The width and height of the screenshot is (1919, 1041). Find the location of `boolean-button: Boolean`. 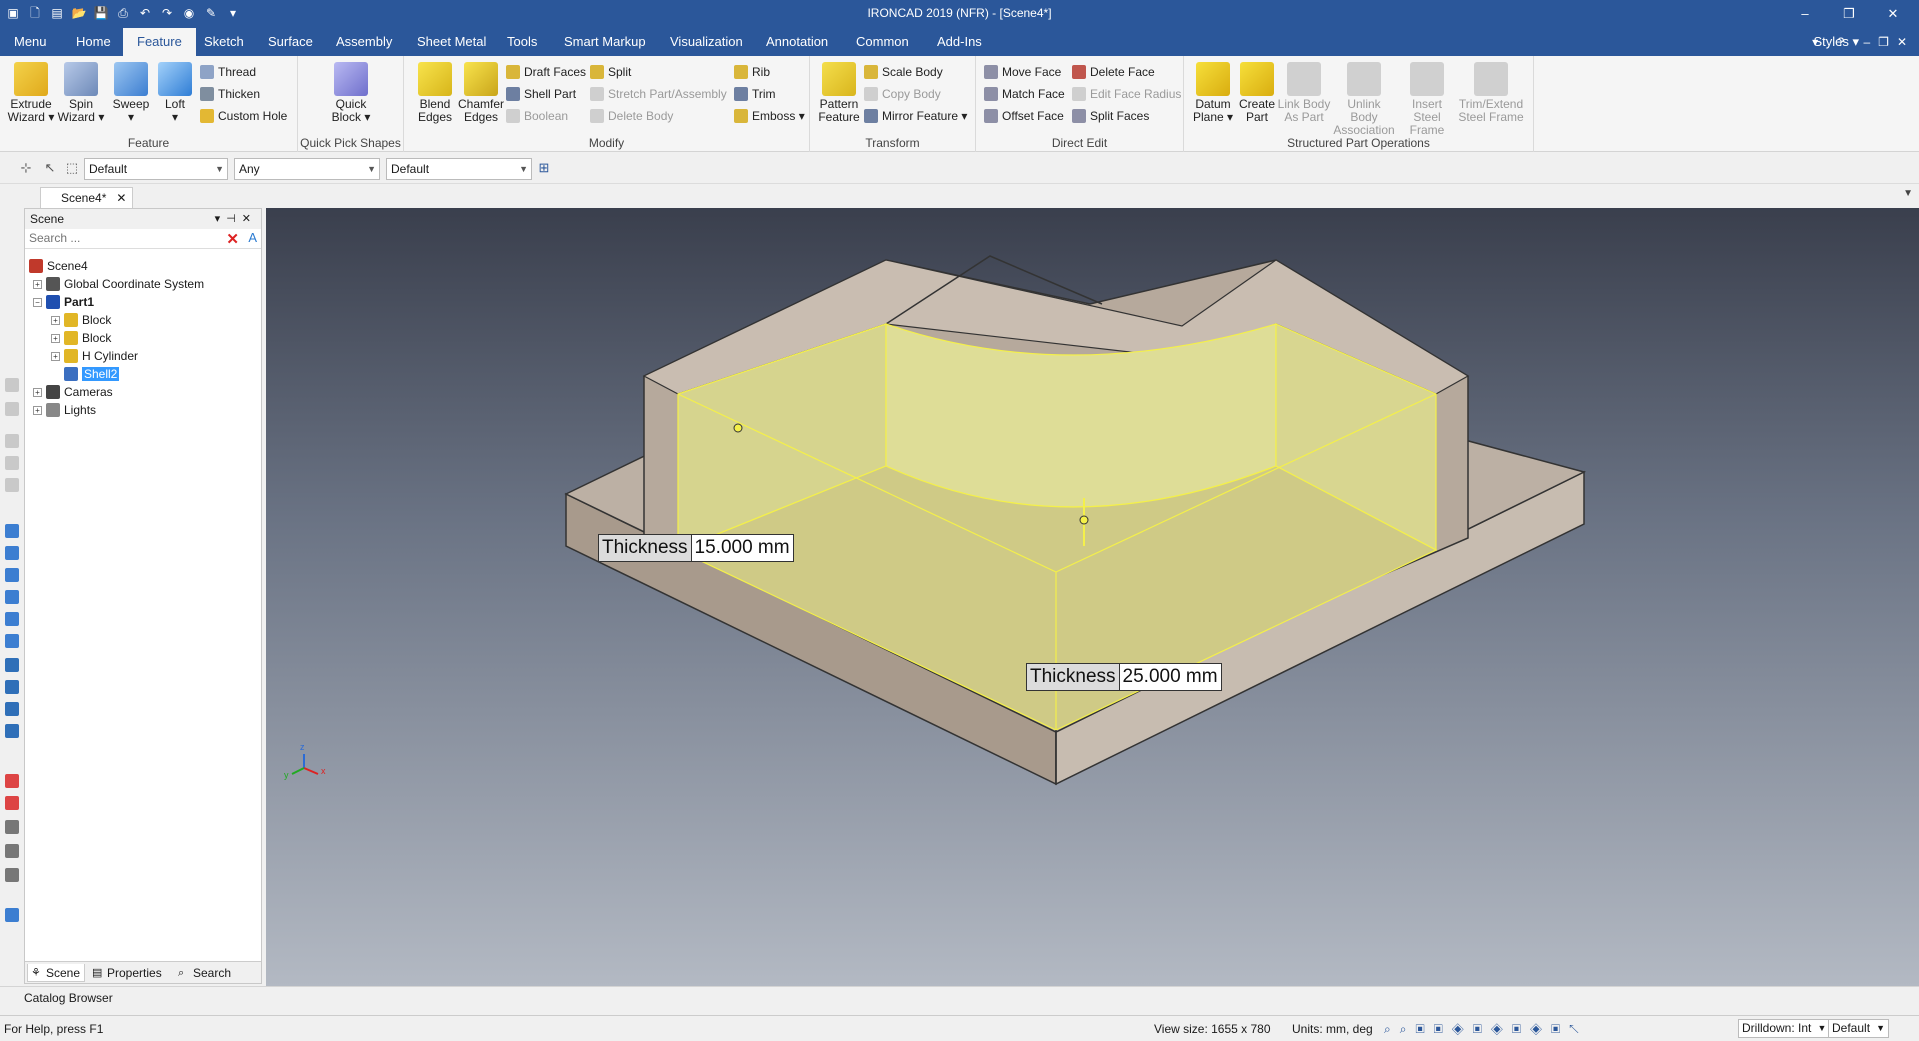

boolean-button: Boolean is located at coordinates (536, 116).